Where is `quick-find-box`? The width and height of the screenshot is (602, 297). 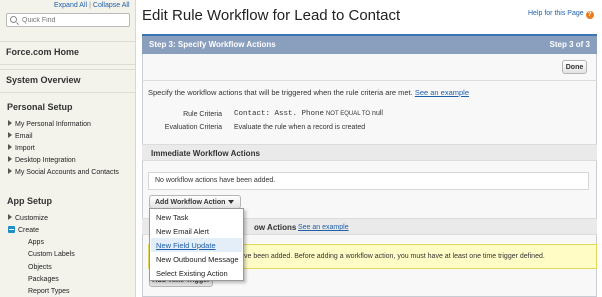 quick-find-box is located at coordinates (68, 20).